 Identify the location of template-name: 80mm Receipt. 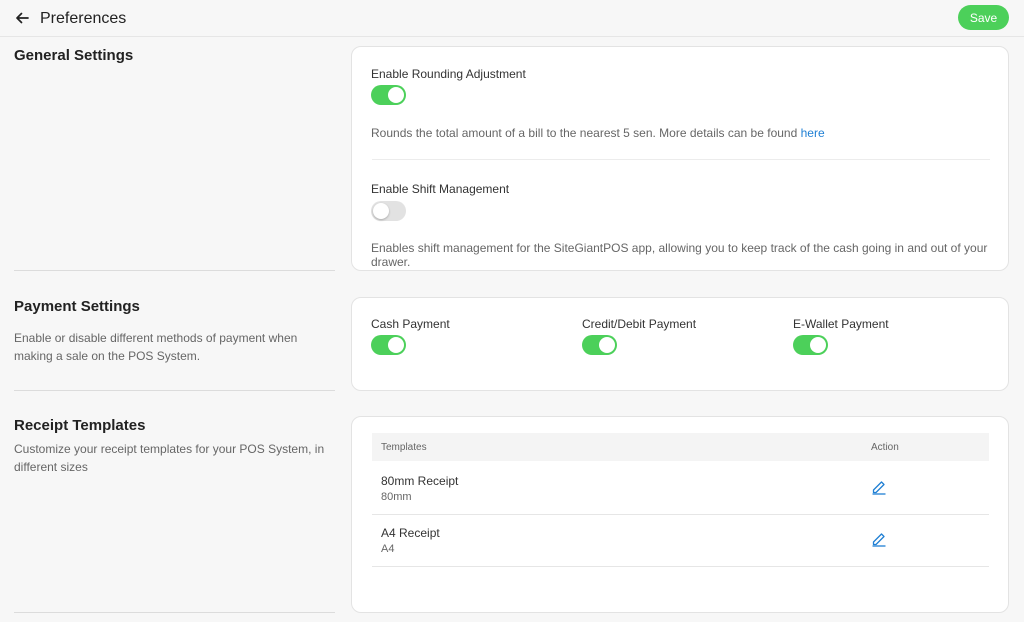
(420, 481).